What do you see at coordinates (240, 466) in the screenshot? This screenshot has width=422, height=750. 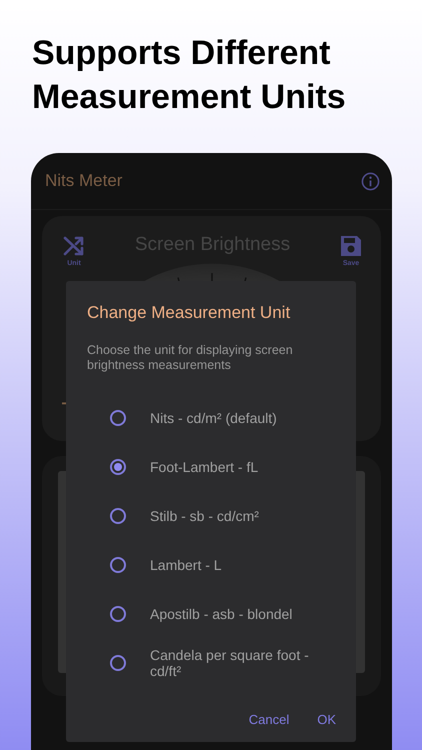 I see `option-label: Foot-Lambert - fL` at bounding box center [240, 466].